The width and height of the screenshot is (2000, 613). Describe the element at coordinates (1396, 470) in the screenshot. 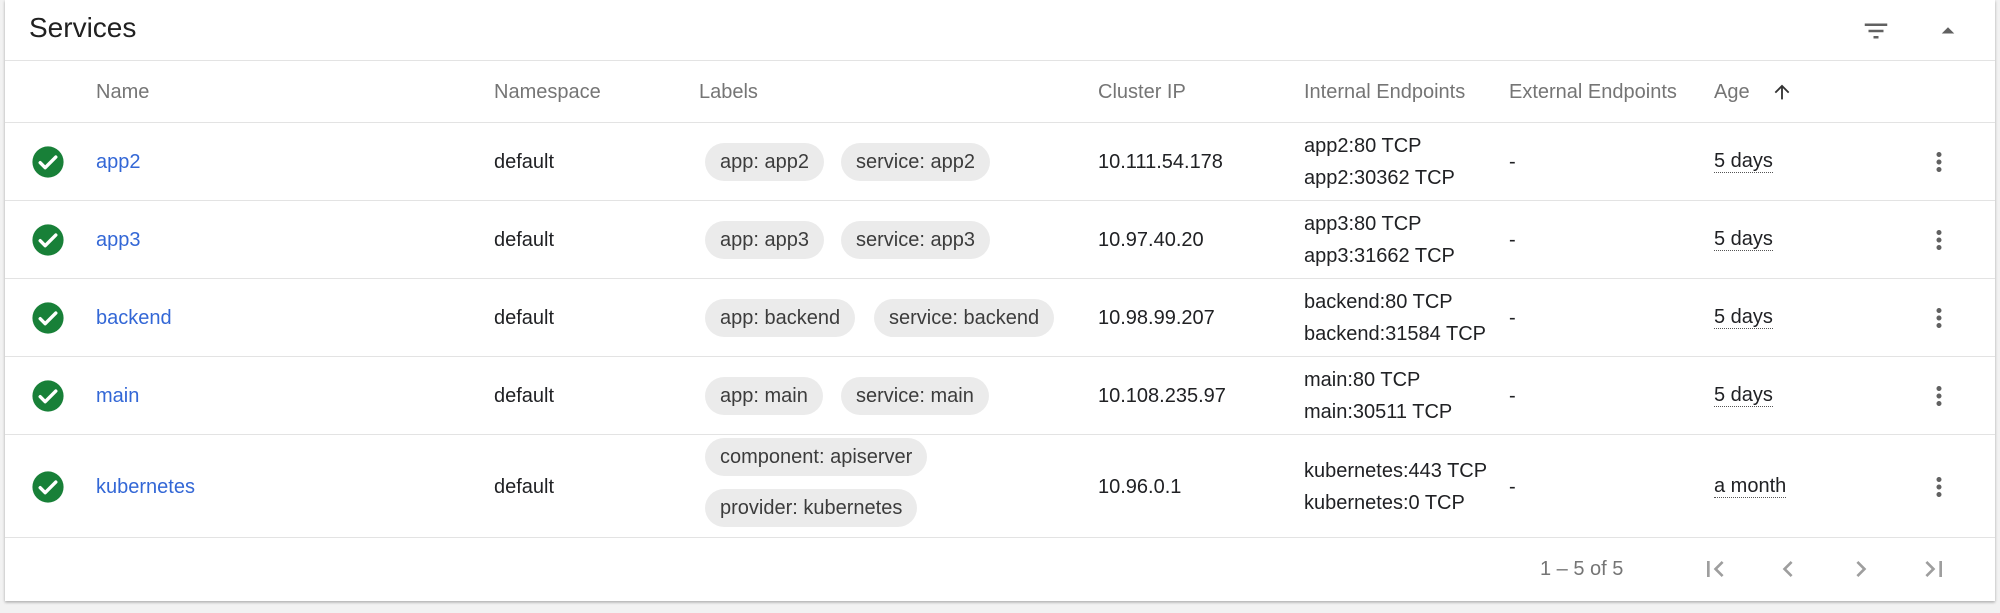

I see `internal-endpoint: kubernetes:443 TCP` at that location.